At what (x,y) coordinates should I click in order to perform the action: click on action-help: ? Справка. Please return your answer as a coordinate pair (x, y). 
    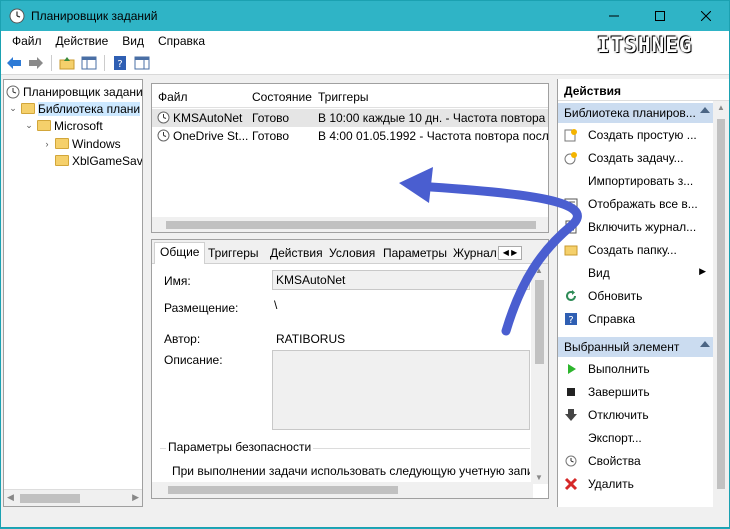
    Looking at the image, I should click on (636, 319).